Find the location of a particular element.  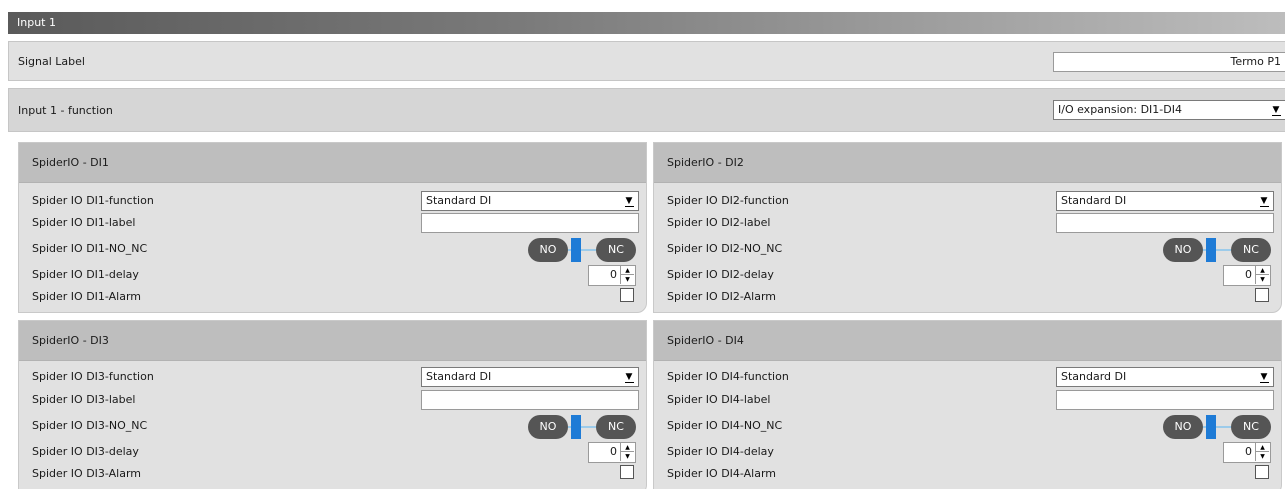

input-function-select: I/O expansion: DI1-DI4 ▼ is located at coordinates (1169, 110).